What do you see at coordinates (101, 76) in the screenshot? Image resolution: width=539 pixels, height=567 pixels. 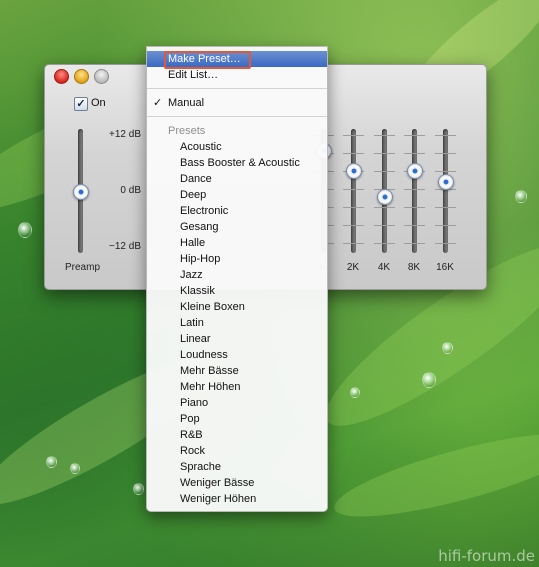 I see `zoom-window-button` at bounding box center [101, 76].